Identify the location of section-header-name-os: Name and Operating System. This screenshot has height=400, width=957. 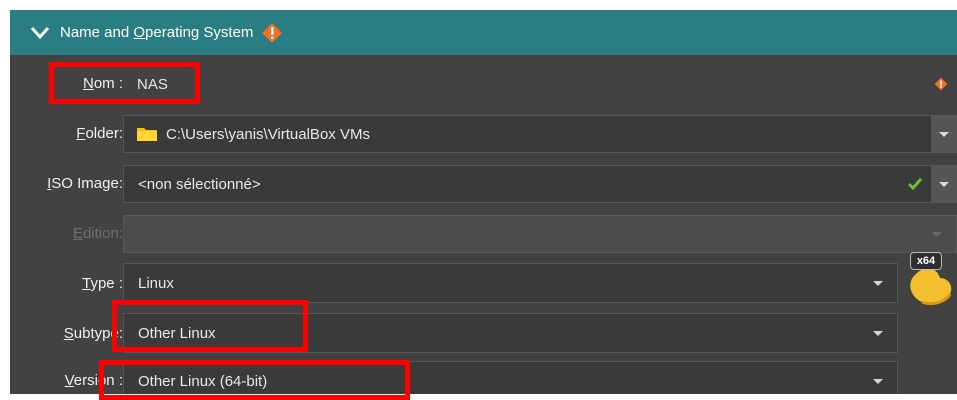
(483, 32).